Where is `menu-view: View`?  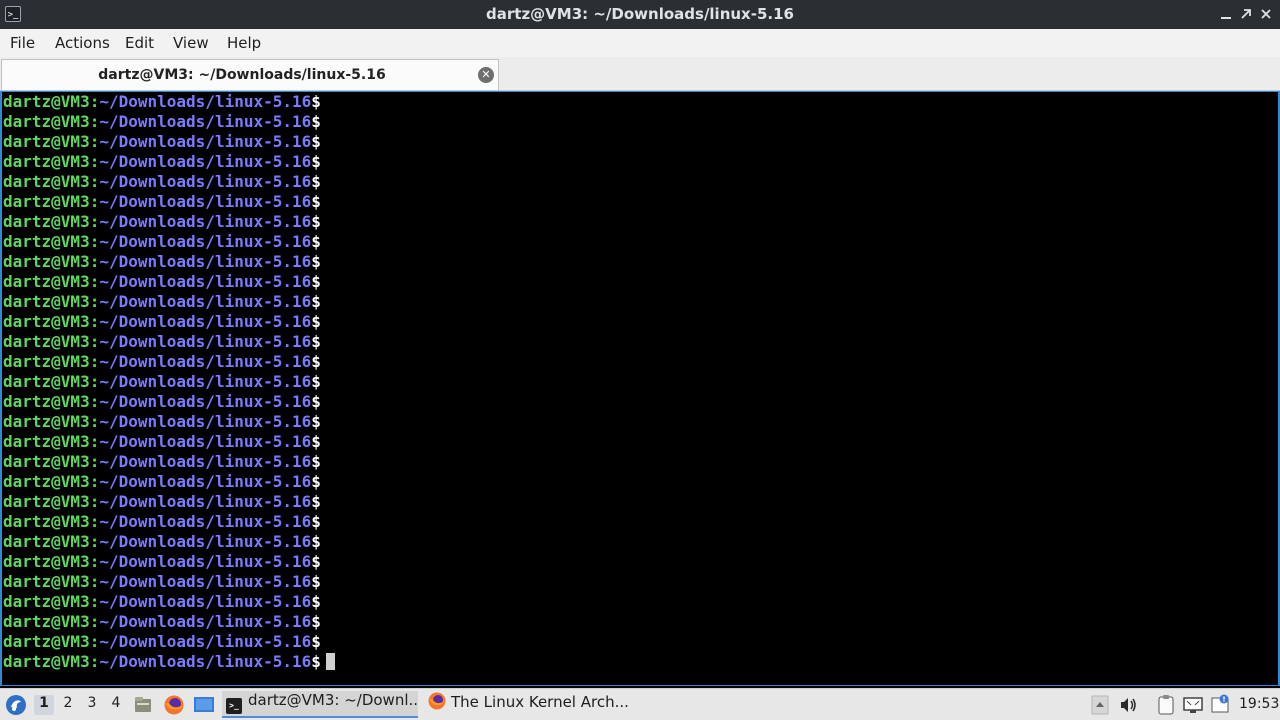 menu-view: View is located at coordinates (191, 43).